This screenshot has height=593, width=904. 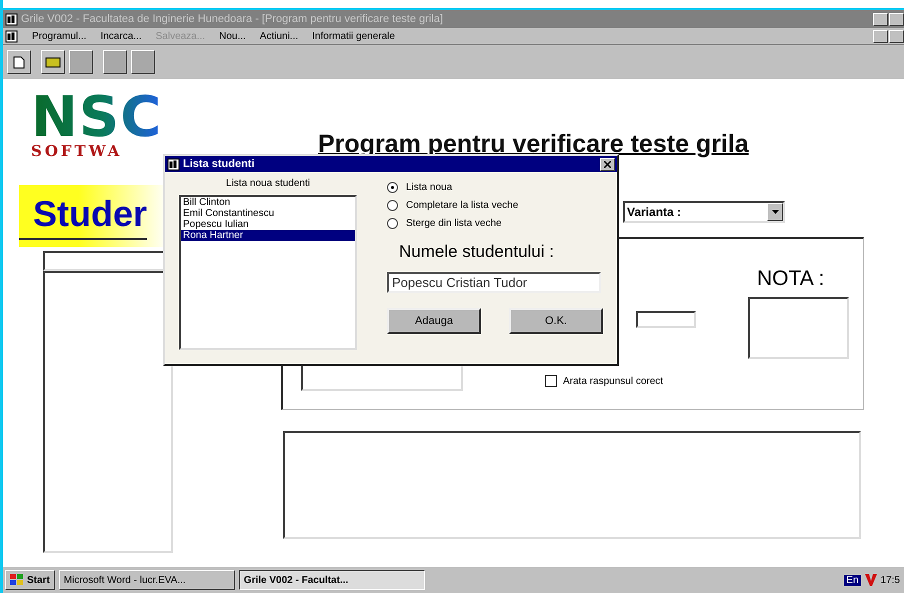 I want to click on list-item: Emil Constantinescu, so click(x=268, y=213).